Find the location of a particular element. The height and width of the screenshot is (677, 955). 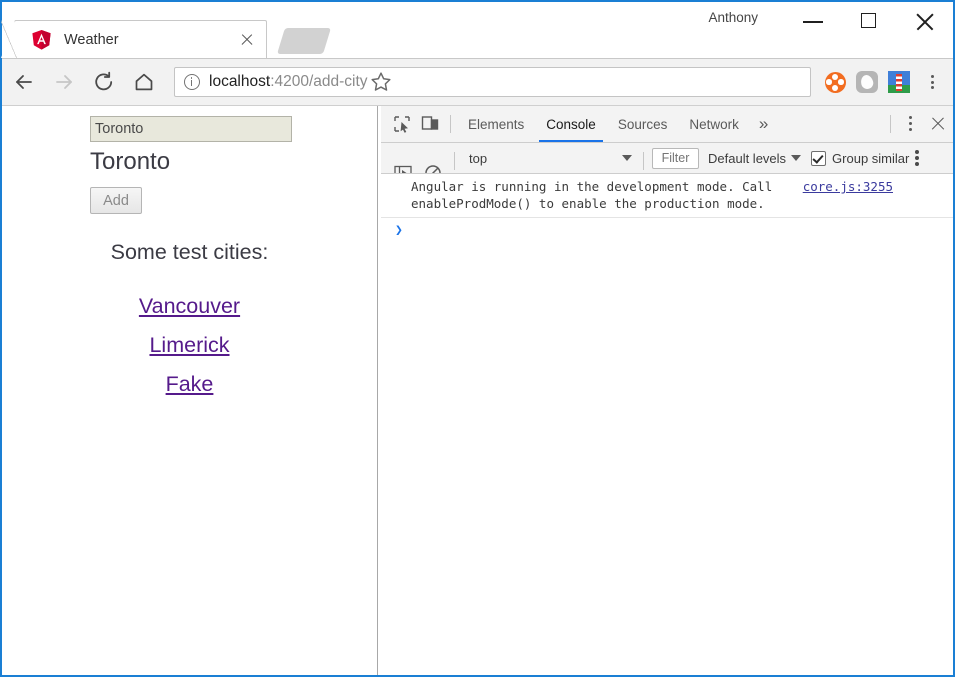

tab-sources: Sources is located at coordinates (643, 124).